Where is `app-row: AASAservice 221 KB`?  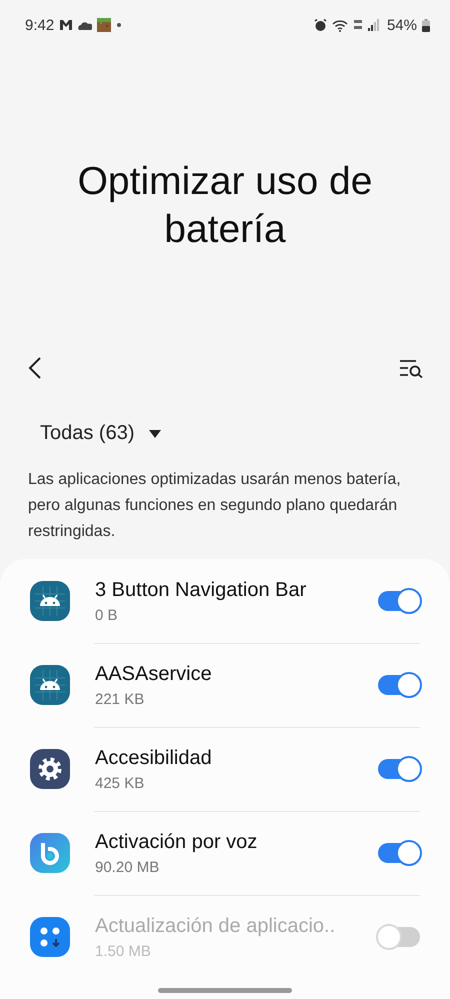
app-row: AASAservice 221 KB is located at coordinates (225, 685).